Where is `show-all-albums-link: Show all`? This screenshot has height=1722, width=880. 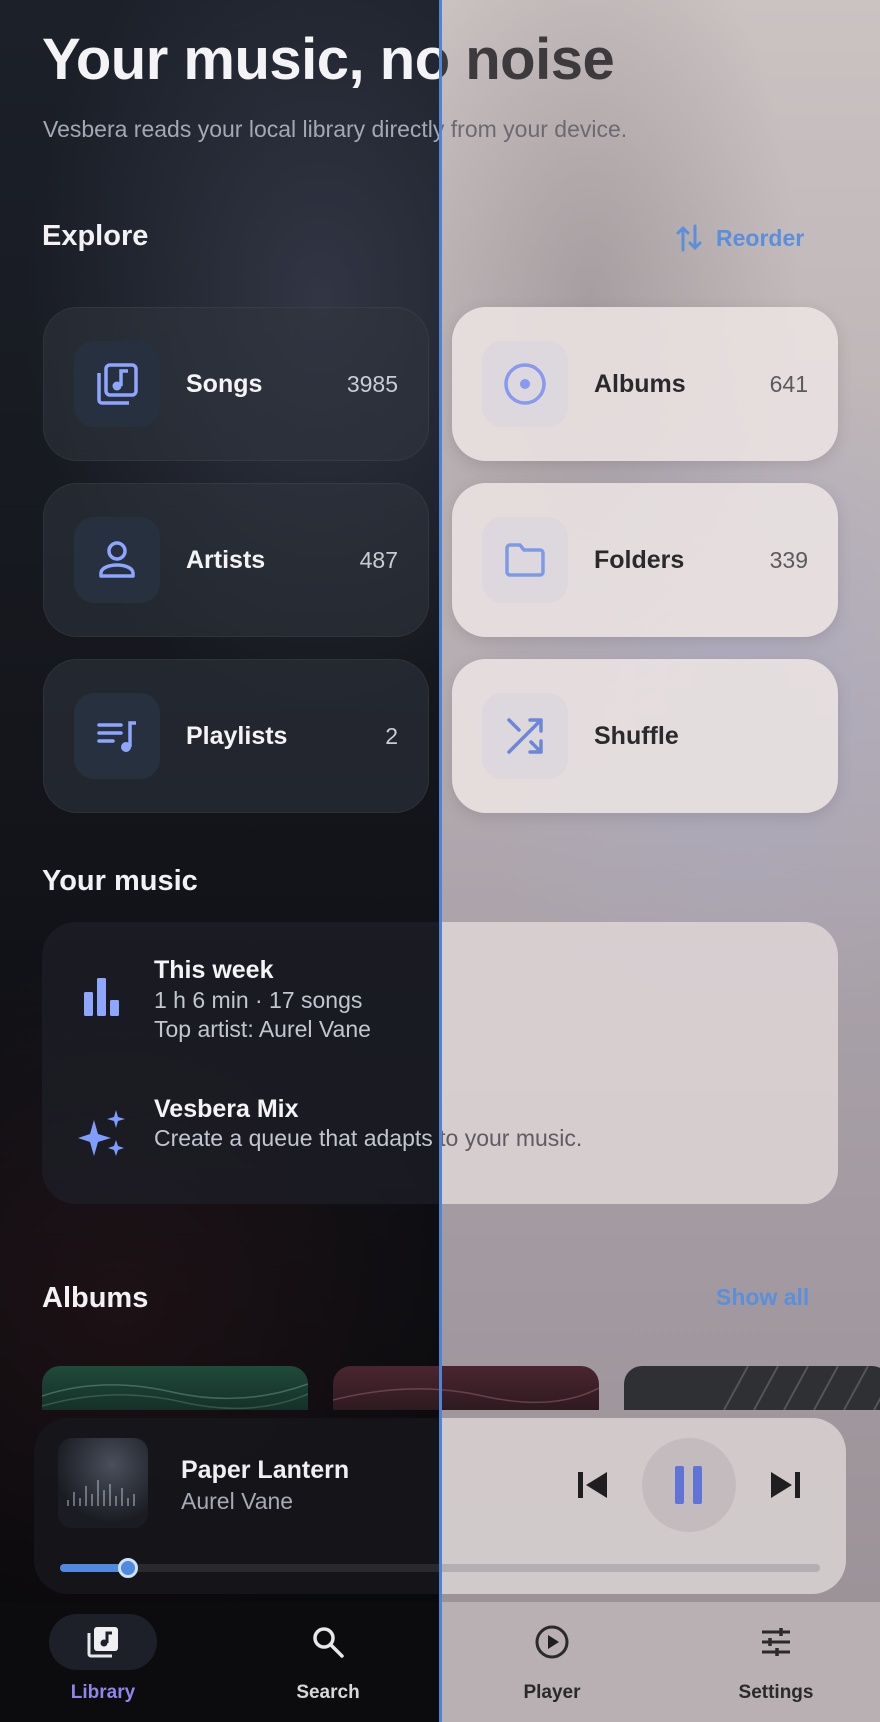
show-all-albums-link: Show all is located at coordinates (762, 1297).